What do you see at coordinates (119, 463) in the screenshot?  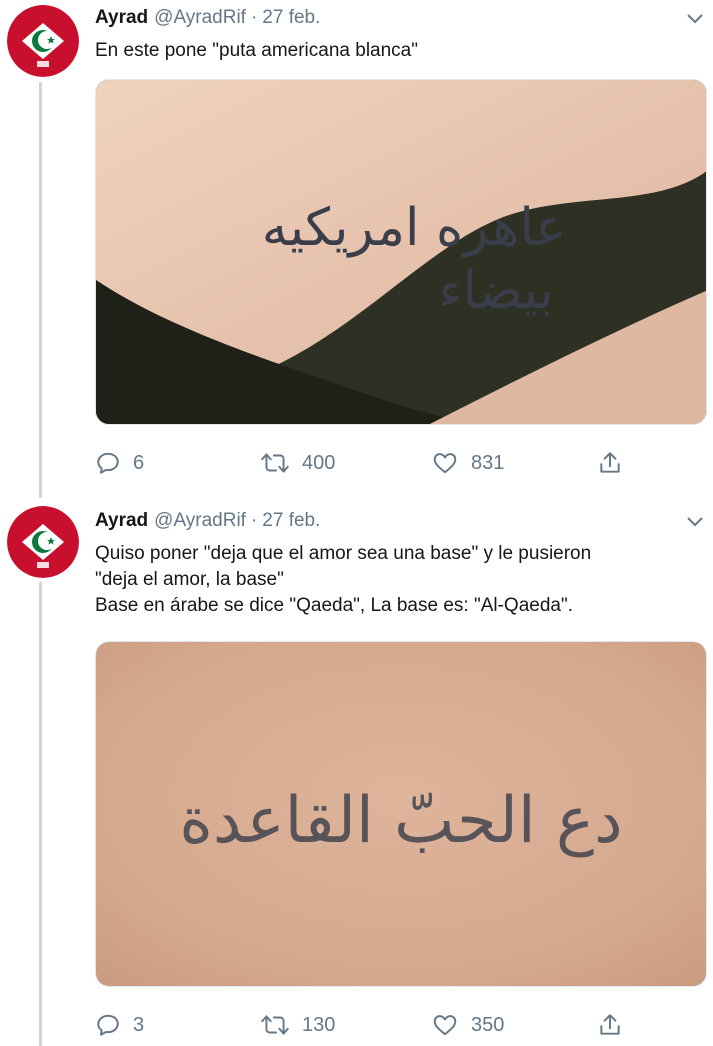 I see `reply-button: 6` at bounding box center [119, 463].